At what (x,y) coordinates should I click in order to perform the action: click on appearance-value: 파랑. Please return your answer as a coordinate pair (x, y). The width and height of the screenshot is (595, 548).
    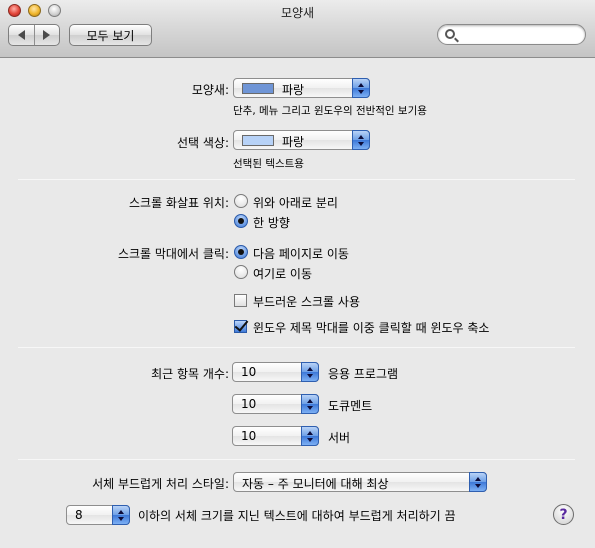
    Looking at the image, I should click on (293, 90).